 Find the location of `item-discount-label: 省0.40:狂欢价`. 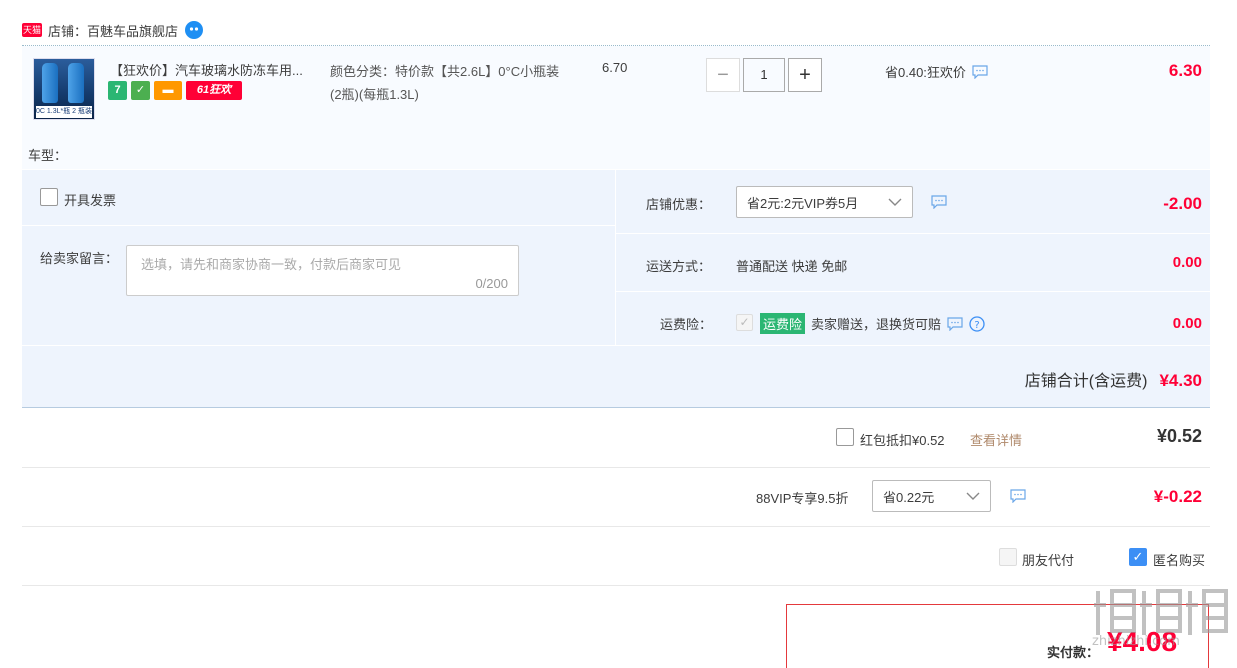

item-discount-label: 省0.40:狂欢价 is located at coordinates (925, 72).